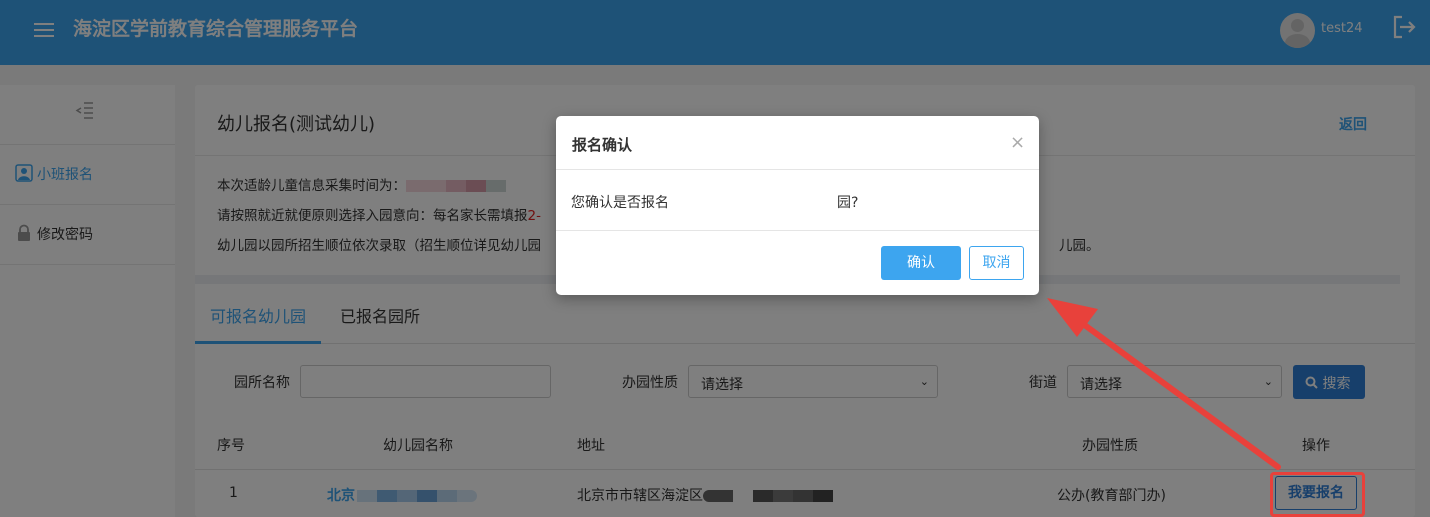 The image size is (1430, 517). I want to click on enroll-confirm-dialog: 报名确认 × 您确认是否报名 园? 确认 取消, so click(797, 205).